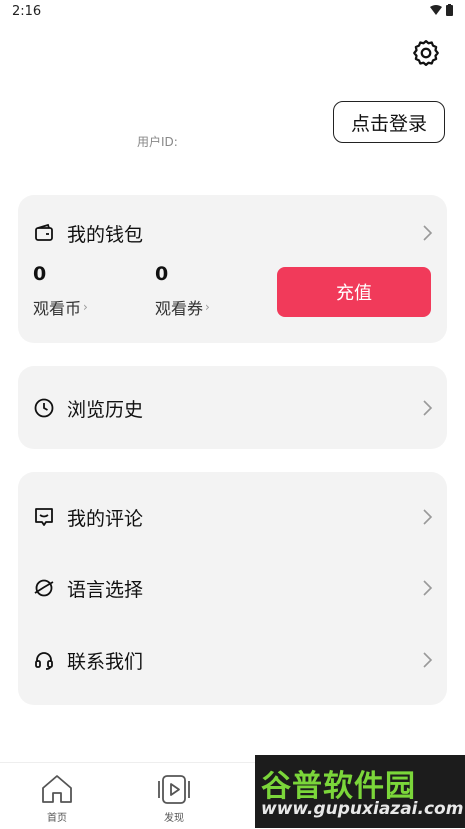 The height and width of the screenshot is (829, 465). I want to click on vouchers-label: 观看券, so click(179, 308).